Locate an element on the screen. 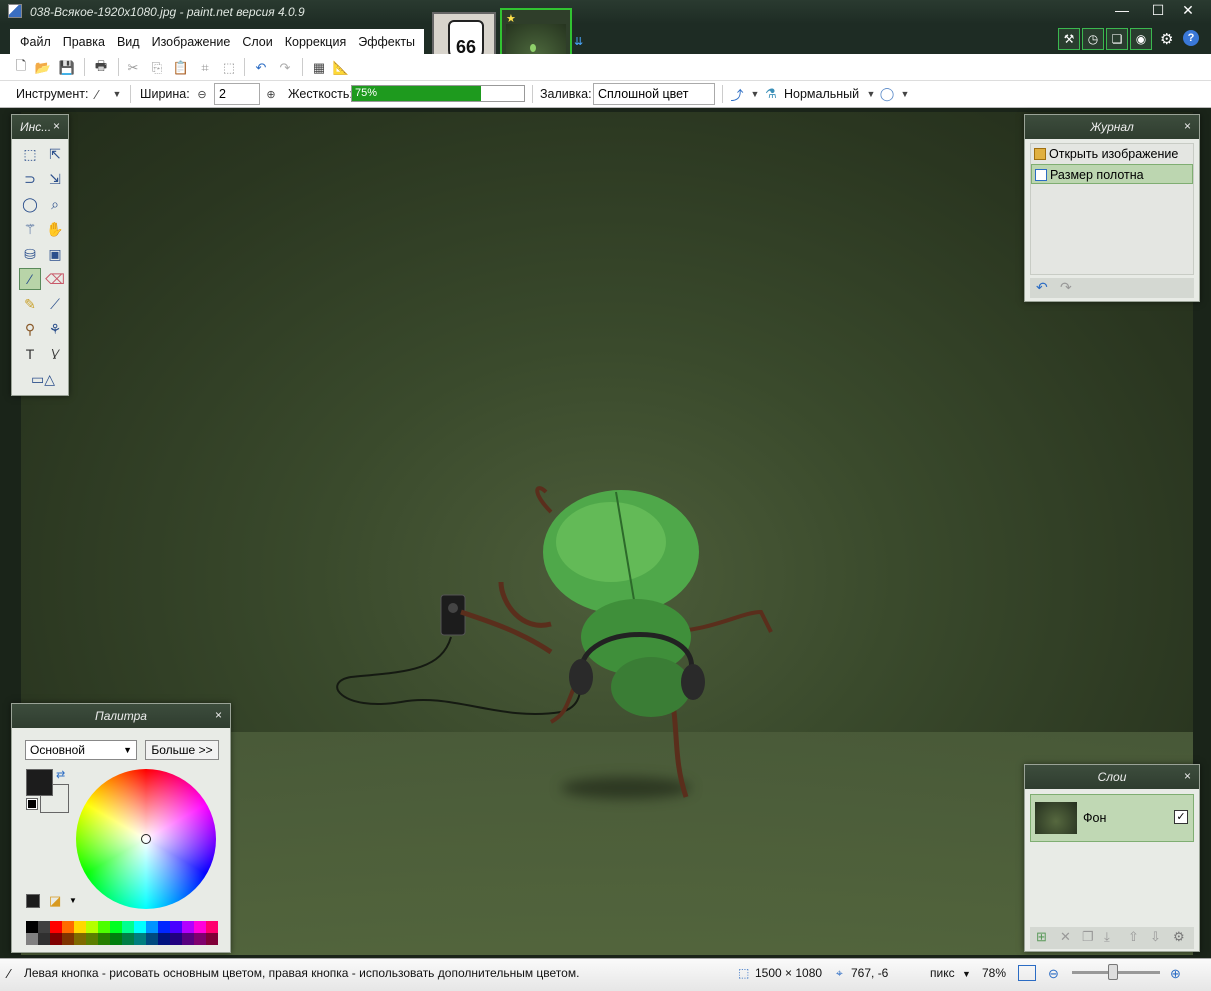 Image resolution: width=1211 pixels, height=991 pixels. paste-icon: 📋 is located at coordinates (181, 68).